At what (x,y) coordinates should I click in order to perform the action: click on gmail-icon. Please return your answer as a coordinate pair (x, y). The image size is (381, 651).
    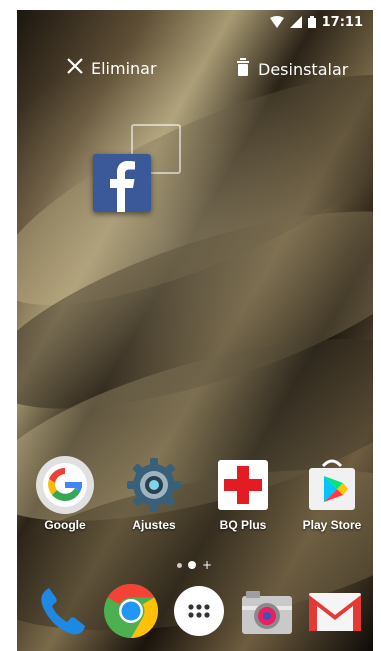
    Looking at the image, I should click on (335, 618).